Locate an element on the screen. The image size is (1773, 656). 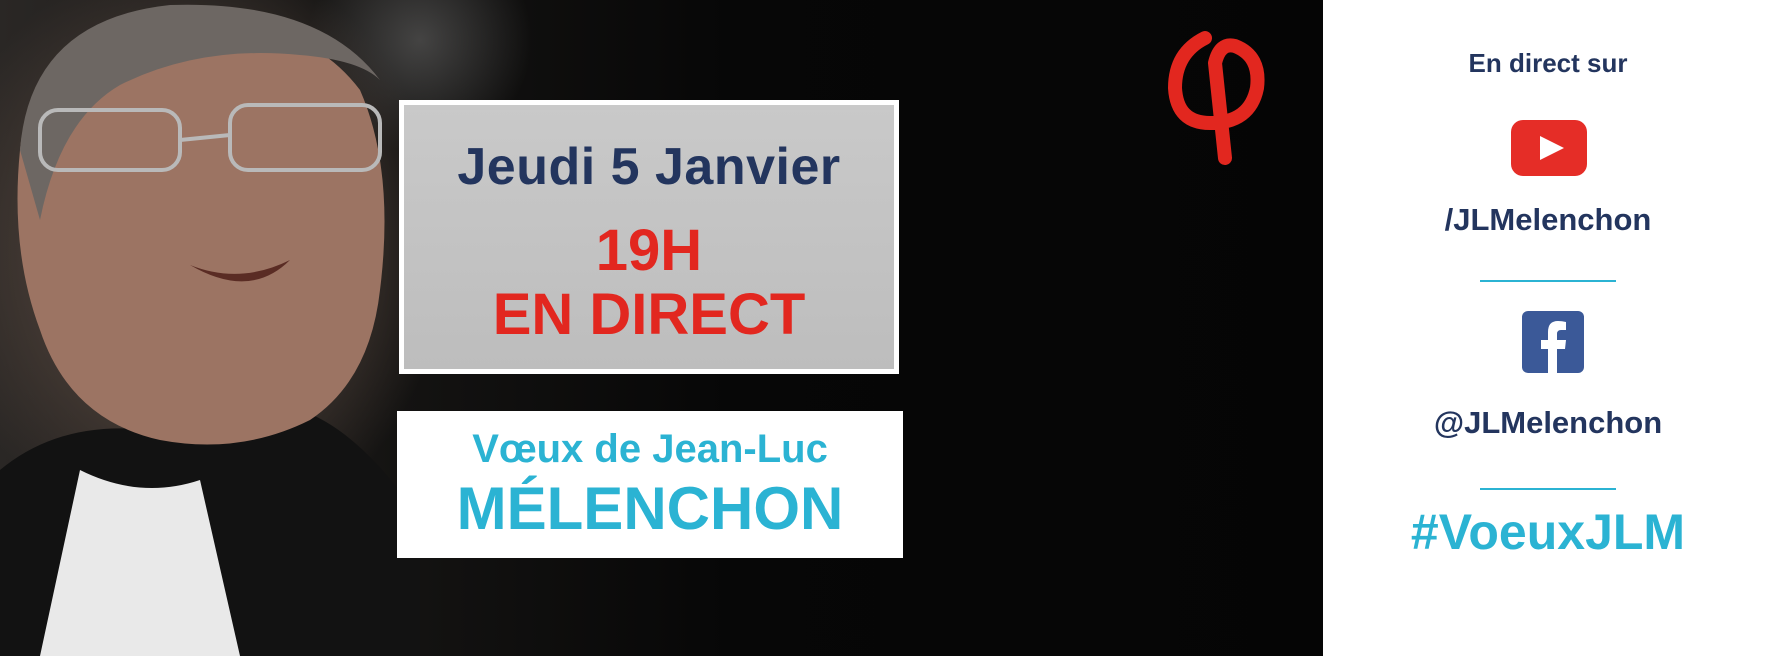
date-time-box: Jeudi 5 Janvier 19H EN DIRECT is located at coordinates (649, 237).